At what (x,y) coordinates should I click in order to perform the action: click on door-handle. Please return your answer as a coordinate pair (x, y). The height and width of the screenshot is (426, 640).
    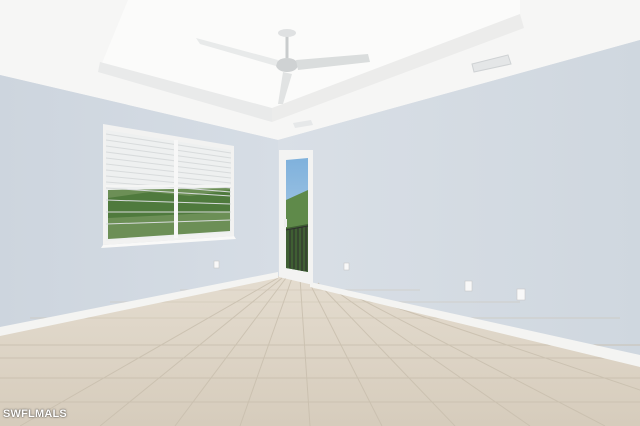
    Looking at the image, I should click on (285, 223).